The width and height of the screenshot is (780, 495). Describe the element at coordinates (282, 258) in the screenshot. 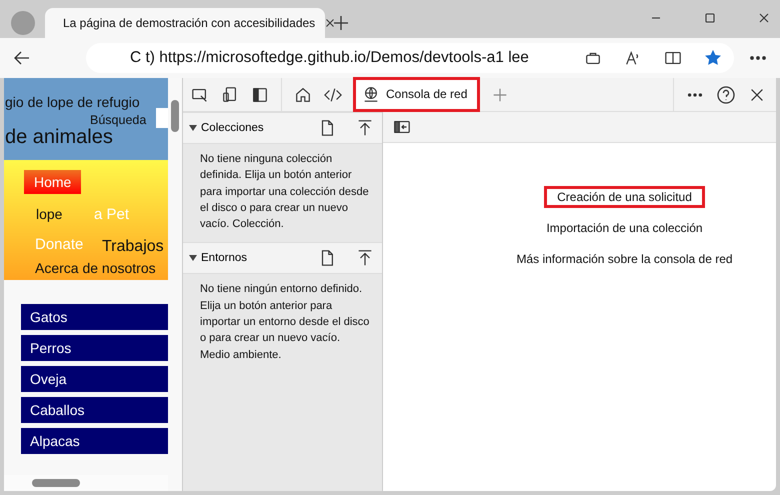

I see `section-header: Entornos` at that location.